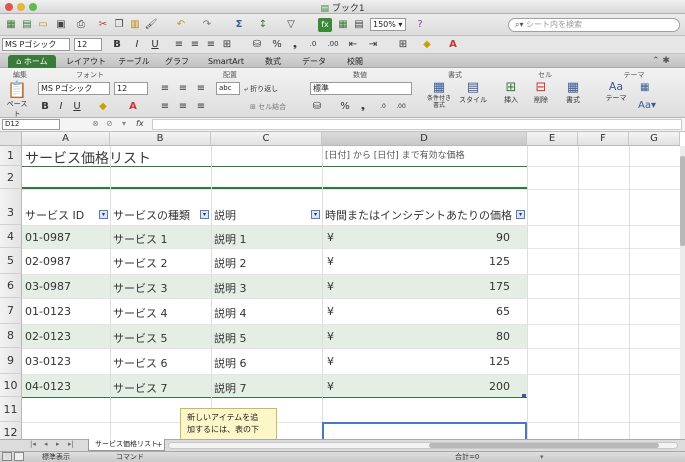 The height and width of the screenshot is (462, 685). What do you see at coordinates (315, 214) in the screenshot?
I see `filter-dropdown-c: ▾` at bounding box center [315, 214].